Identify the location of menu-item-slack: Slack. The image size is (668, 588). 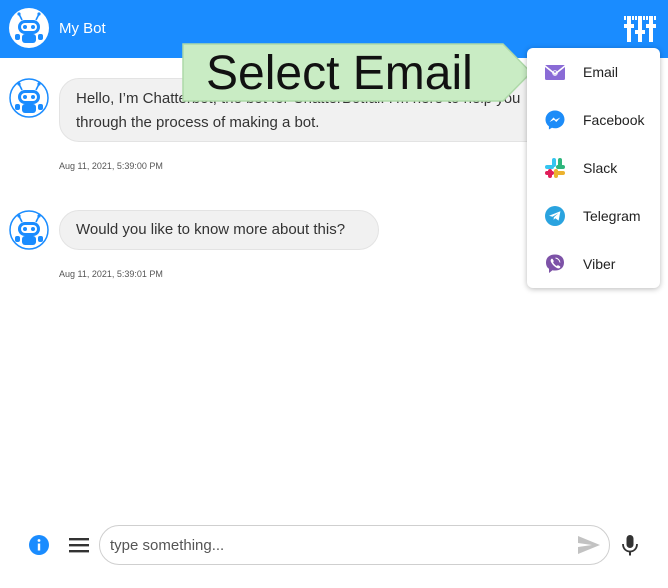
(593, 168).